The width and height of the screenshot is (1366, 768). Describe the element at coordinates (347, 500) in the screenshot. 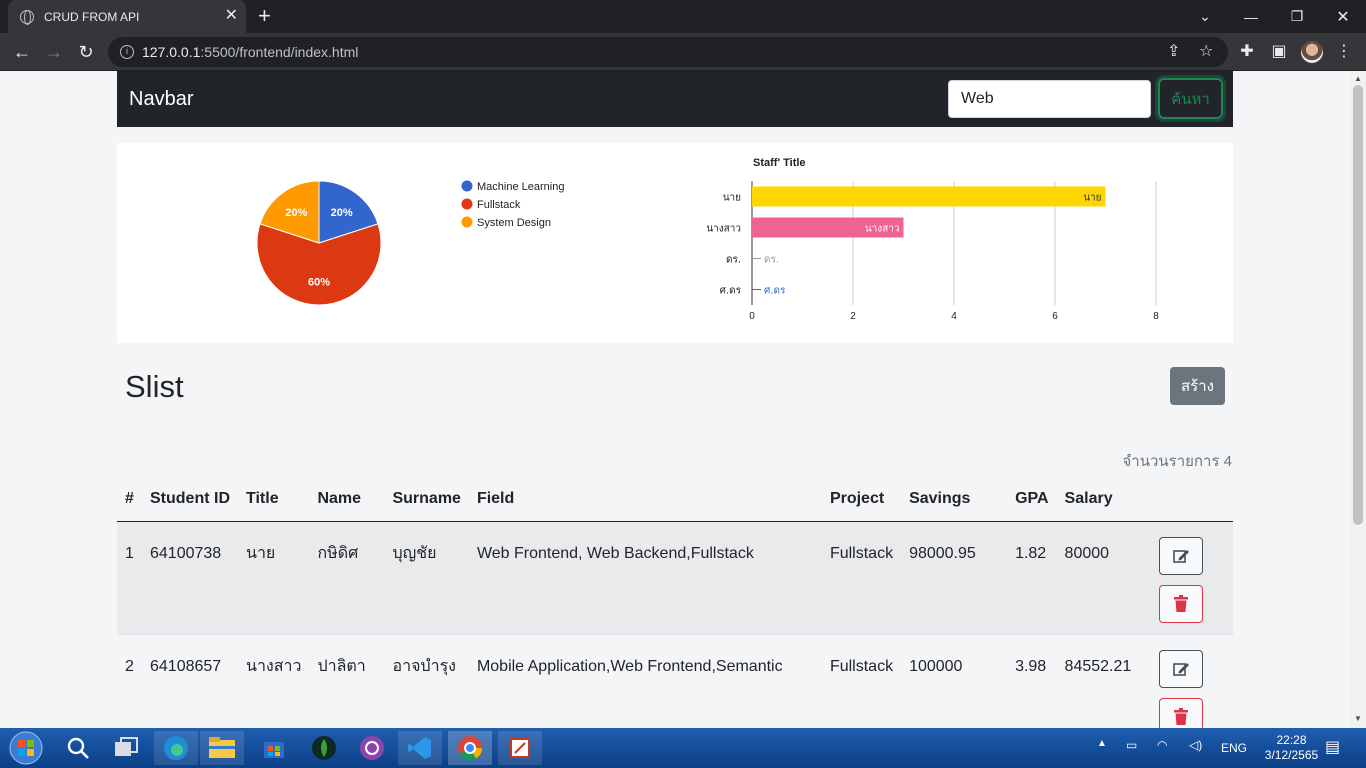

I see `header-name: Name` at that location.